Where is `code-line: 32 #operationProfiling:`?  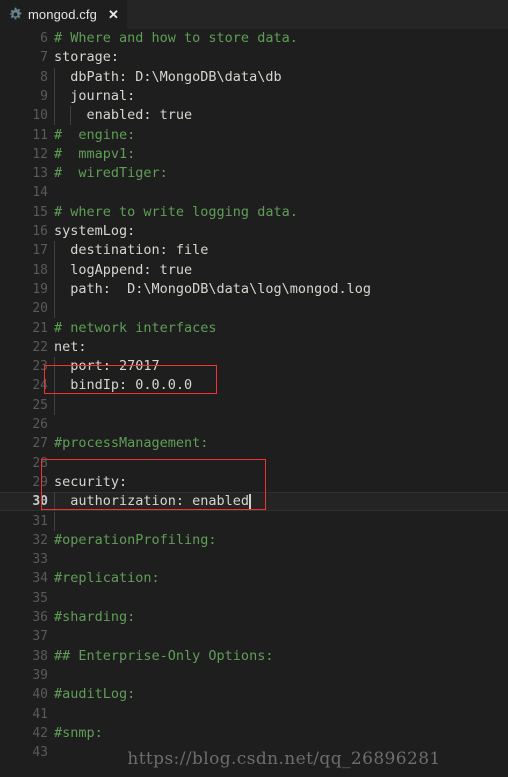
code-line: 32 #operationProfiling: is located at coordinates (254, 540).